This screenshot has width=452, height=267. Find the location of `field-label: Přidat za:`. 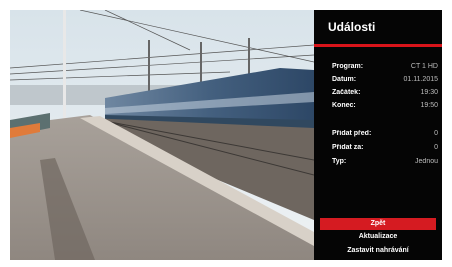

field-label: Přidat za: is located at coordinates (348, 147).